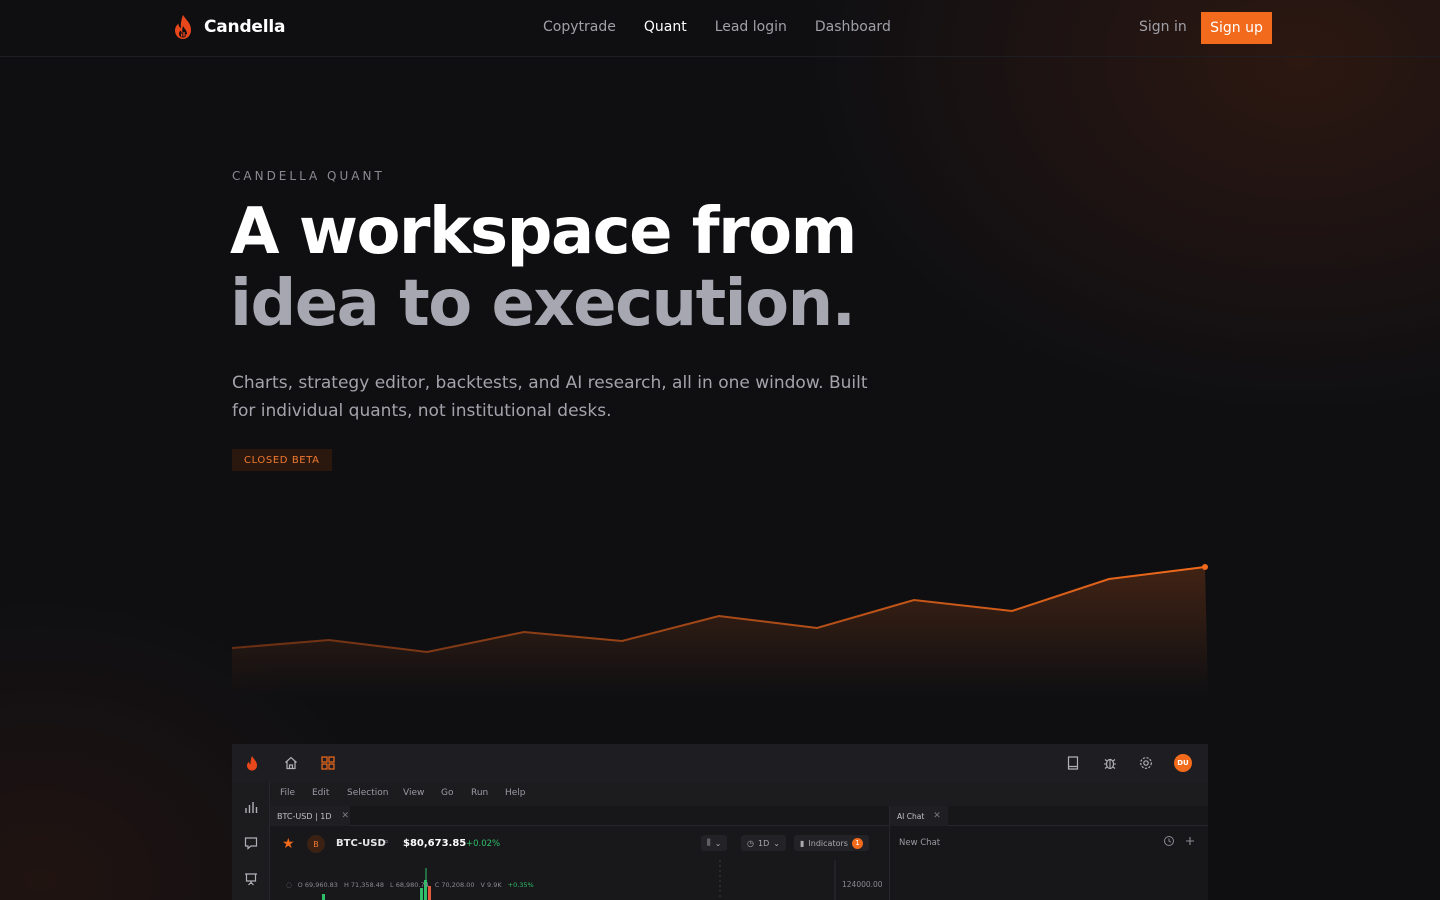 The image size is (1440, 900). Describe the element at coordinates (862, 884) in the screenshot. I see `price-axis-label: 124000.00` at that location.